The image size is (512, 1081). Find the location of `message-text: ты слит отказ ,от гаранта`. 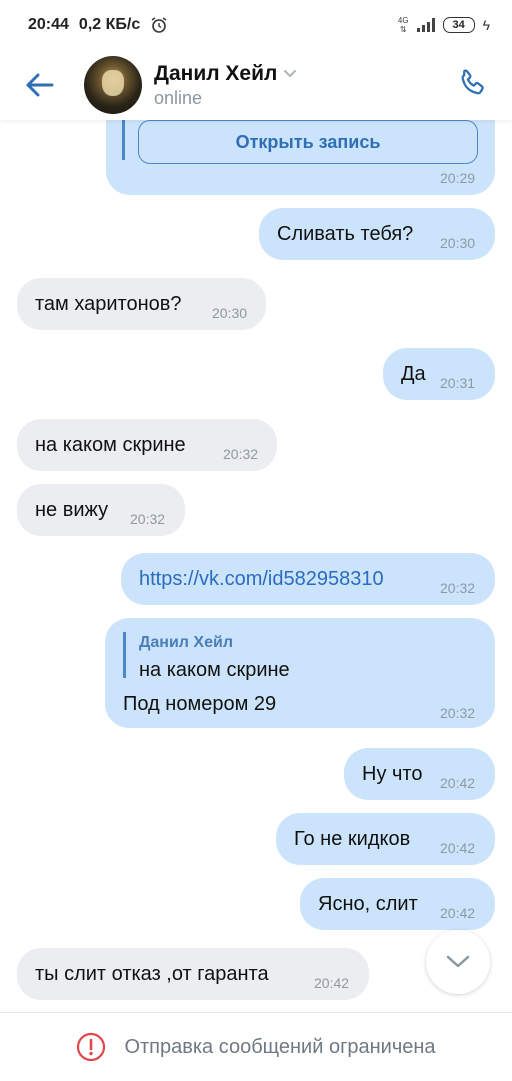

message-text: ты слит отказ ,от гаранта is located at coordinates (152, 974).